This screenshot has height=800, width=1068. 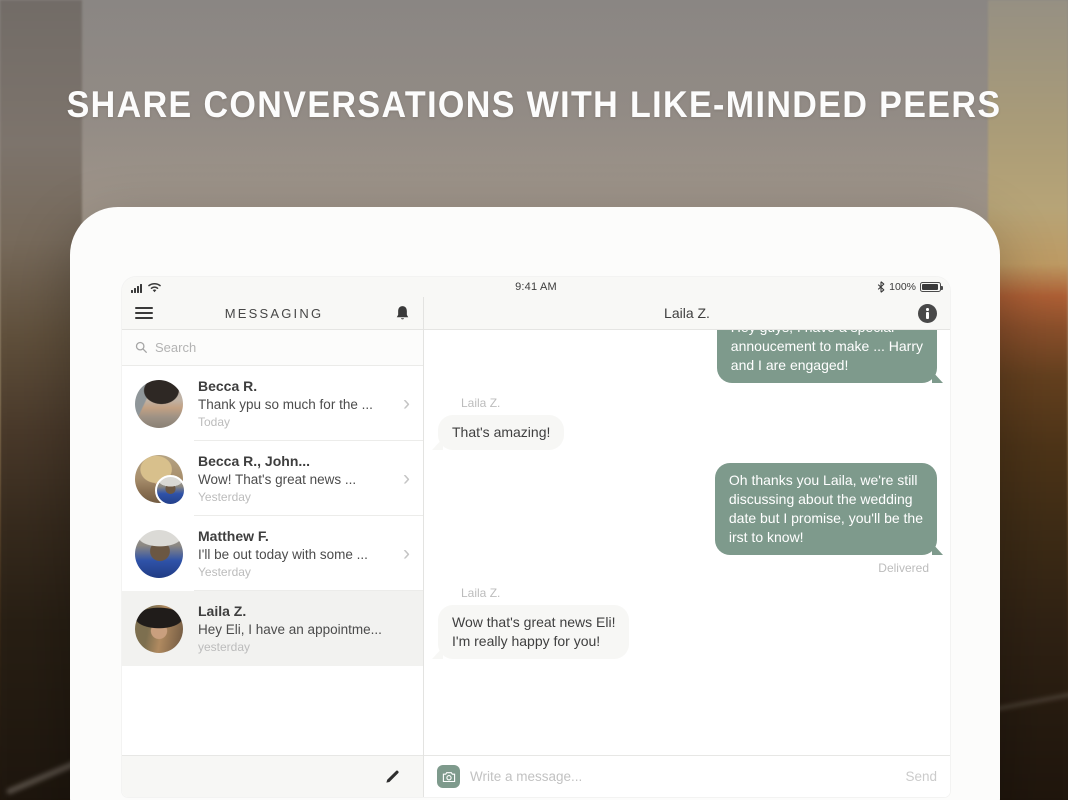 What do you see at coordinates (448, 776) in the screenshot?
I see `camera-icon` at bounding box center [448, 776].